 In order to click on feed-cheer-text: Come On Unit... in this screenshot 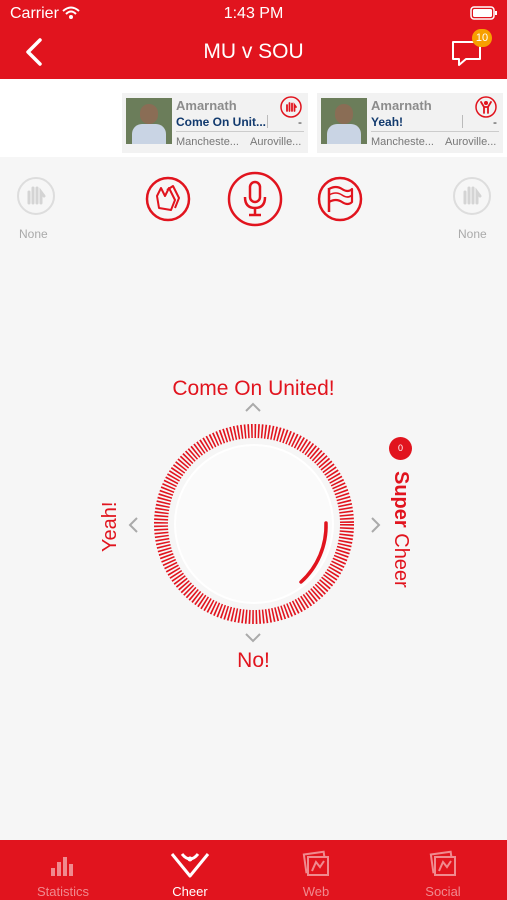, I will do `click(221, 122)`.